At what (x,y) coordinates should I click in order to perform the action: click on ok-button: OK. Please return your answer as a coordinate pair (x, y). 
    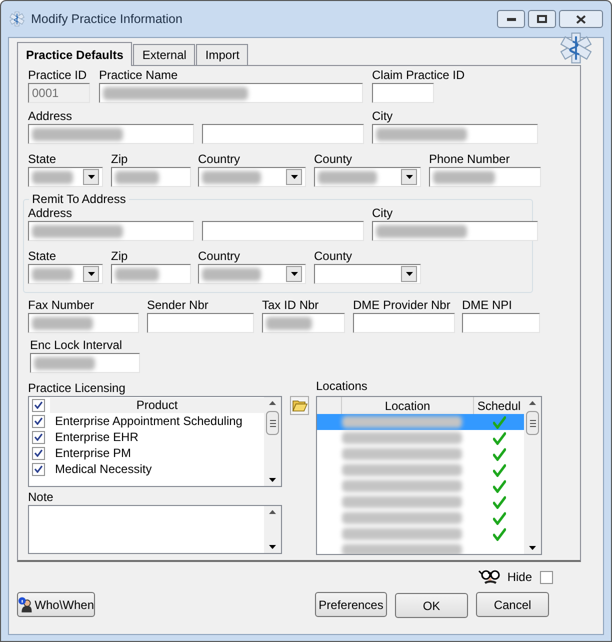
    Looking at the image, I should click on (431, 605).